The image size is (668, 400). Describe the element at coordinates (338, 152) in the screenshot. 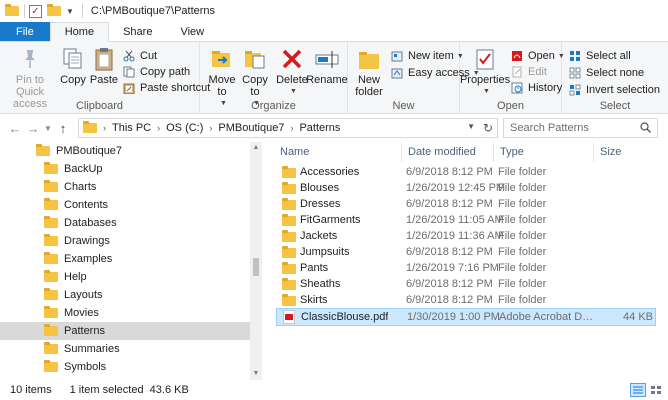

I see `column-header-name: Name` at that location.